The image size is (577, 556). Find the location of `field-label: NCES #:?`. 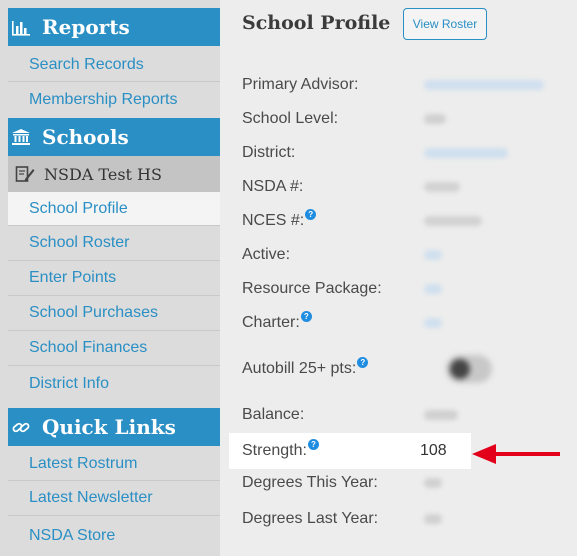

field-label: NCES #:? is located at coordinates (279, 219).